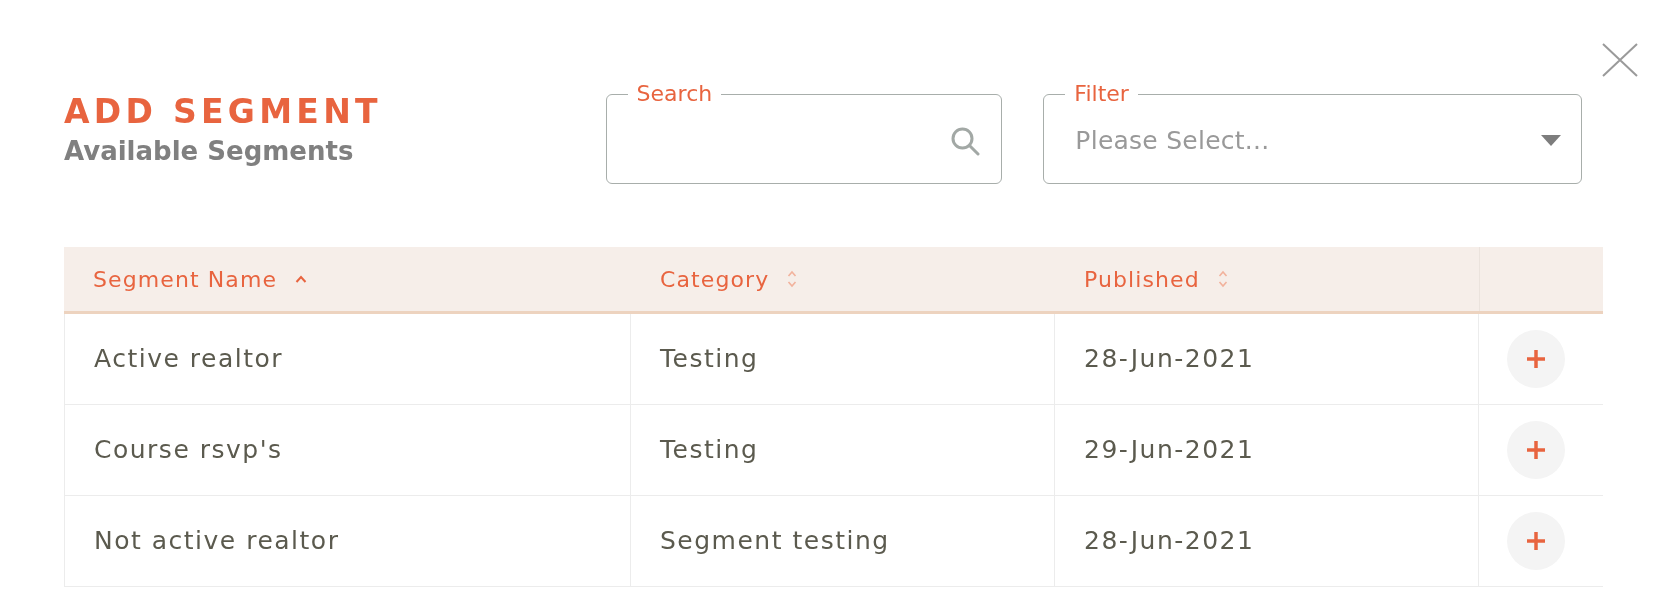 This screenshot has height=612, width=1676. What do you see at coordinates (347, 541) in the screenshot?
I see `table-cell: Not active realtor` at bounding box center [347, 541].